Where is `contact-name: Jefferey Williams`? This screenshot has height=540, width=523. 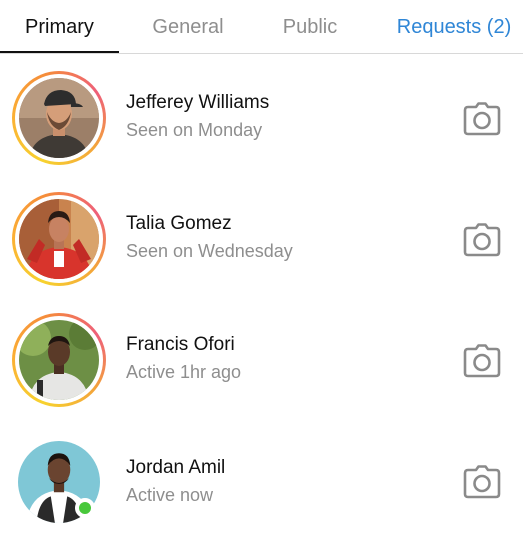
contact-name: Jefferey Williams is located at coordinates (198, 102).